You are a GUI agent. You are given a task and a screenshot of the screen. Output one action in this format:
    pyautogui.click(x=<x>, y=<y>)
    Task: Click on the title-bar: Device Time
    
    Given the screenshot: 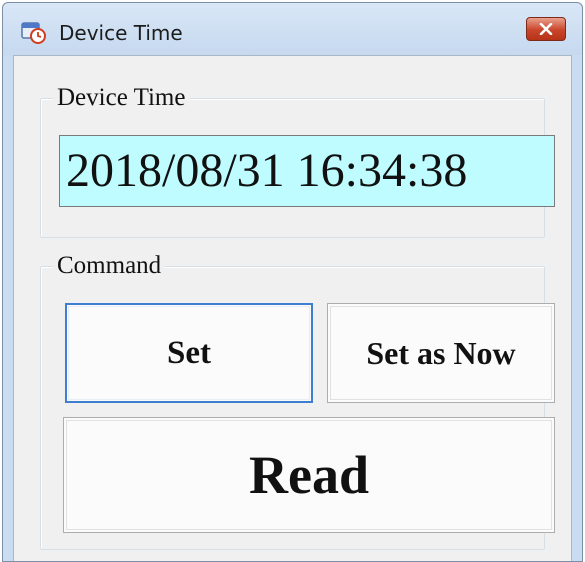 What is the action you would take?
    pyautogui.click(x=292, y=29)
    